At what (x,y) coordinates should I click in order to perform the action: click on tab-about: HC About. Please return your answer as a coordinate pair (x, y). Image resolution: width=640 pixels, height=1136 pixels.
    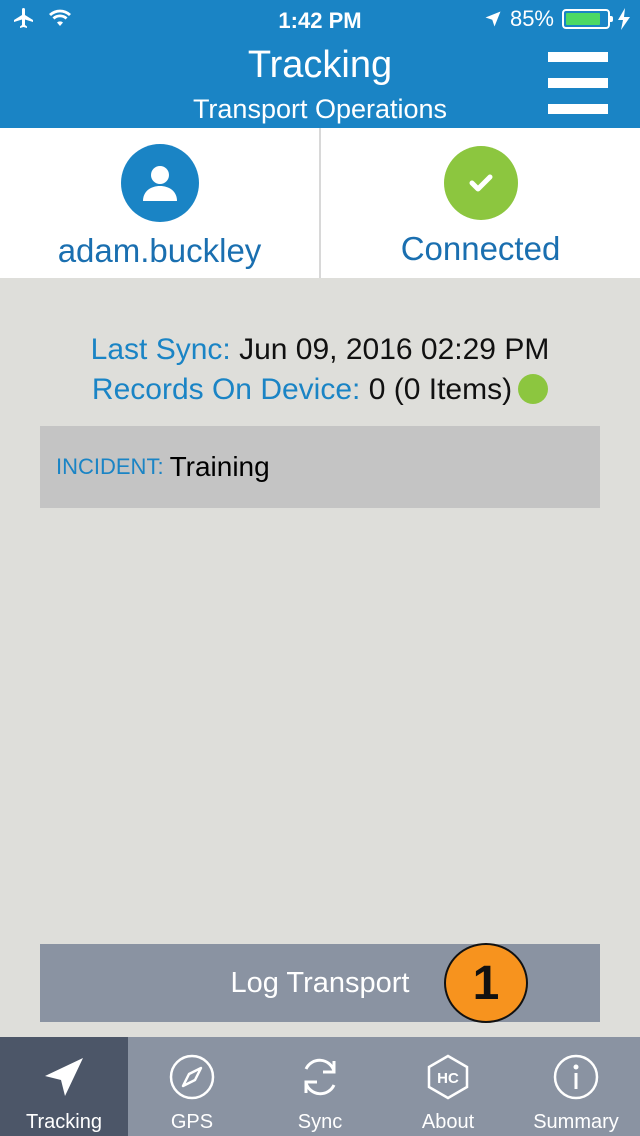
    Looking at the image, I should click on (448, 1086).